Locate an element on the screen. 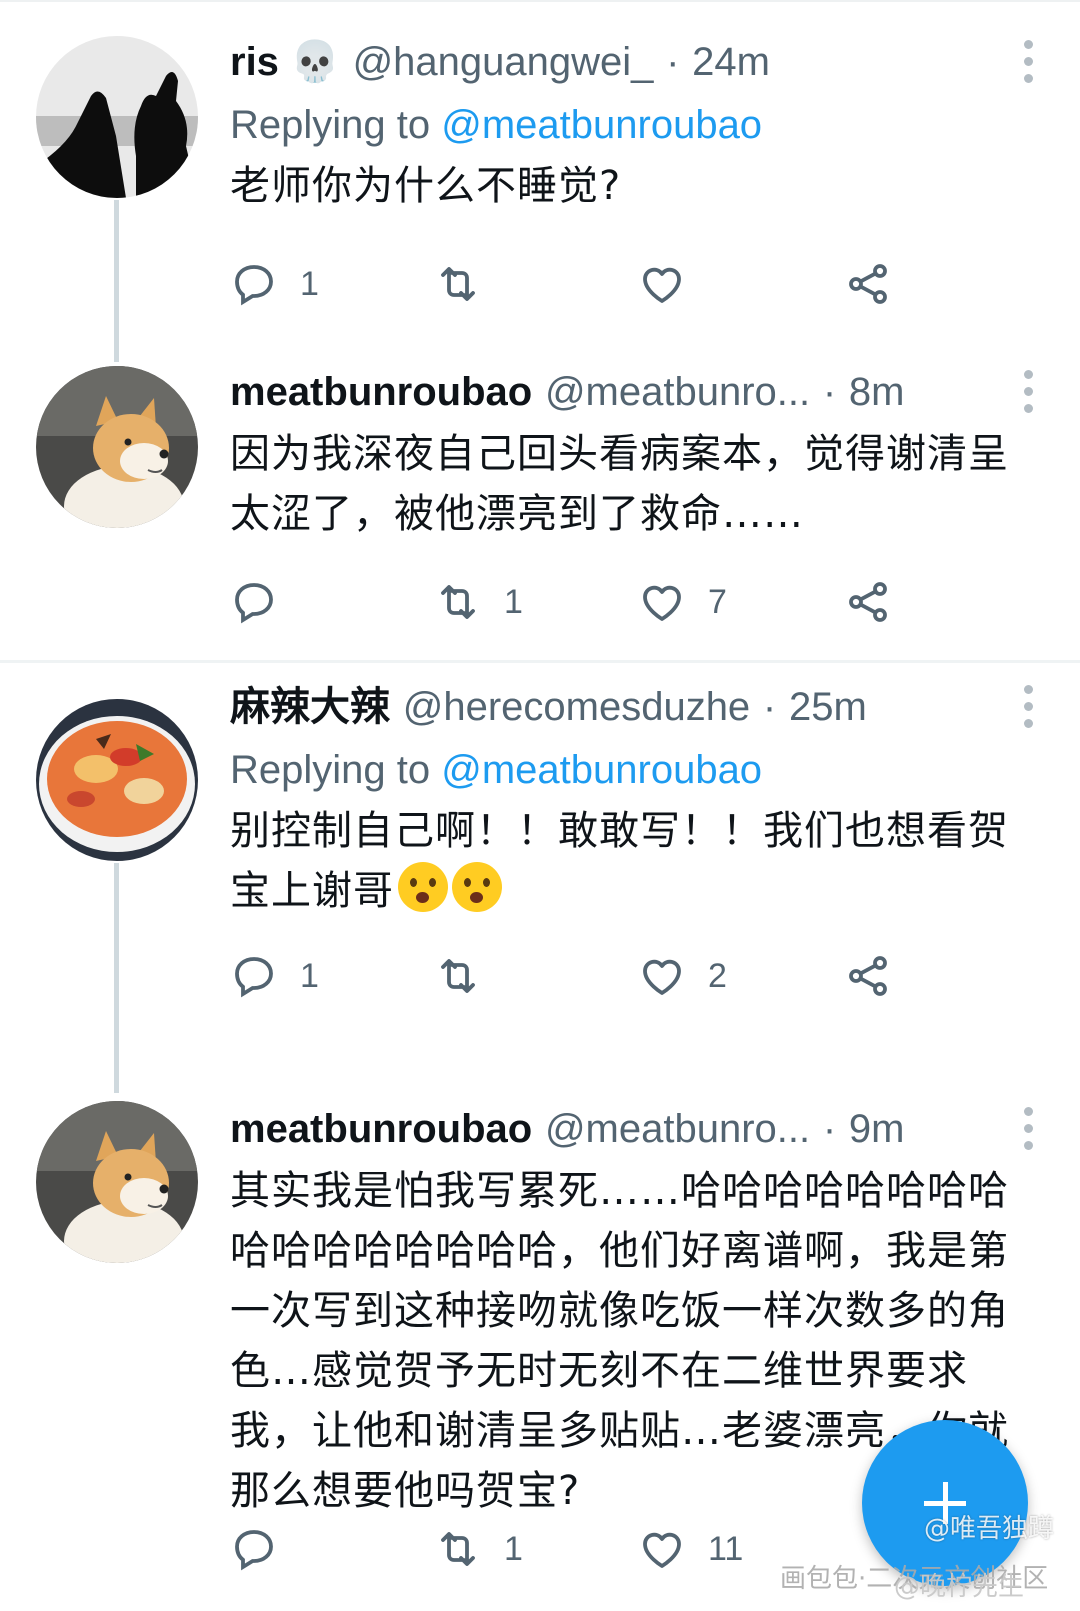 This screenshot has height=1611, width=1080. tweet-header: 麻辣大辣 @herecomesduzhe · 25m is located at coordinates (634, 707).